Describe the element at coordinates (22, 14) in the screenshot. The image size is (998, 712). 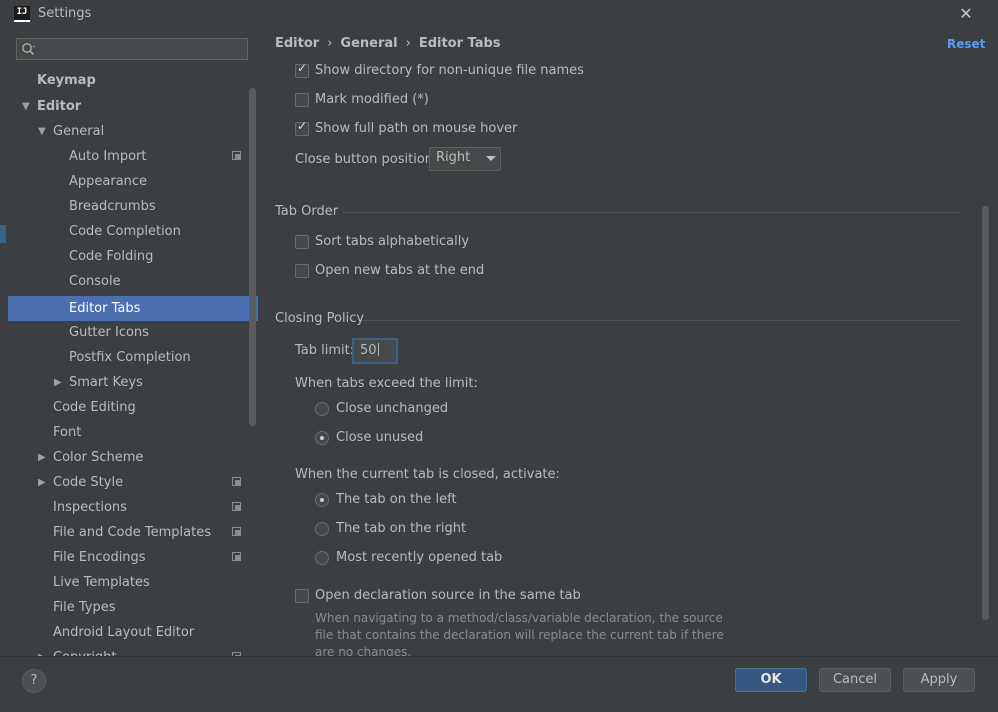
I see `app-logo-icon: IJ` at that location.